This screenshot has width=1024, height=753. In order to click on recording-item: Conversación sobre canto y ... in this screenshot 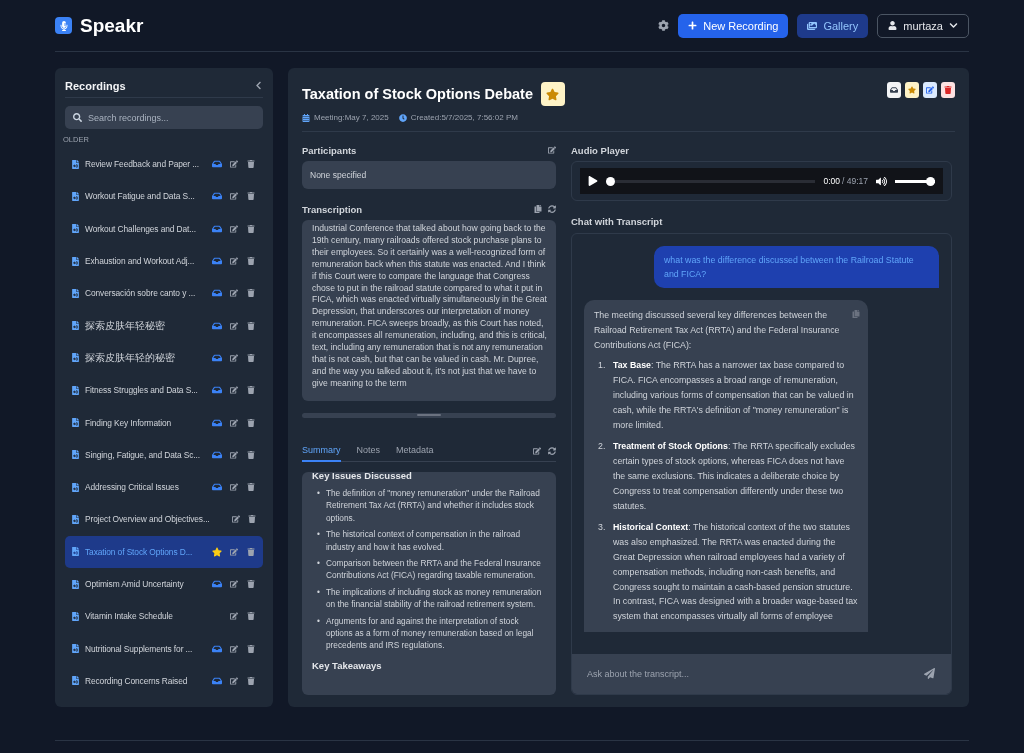, I will do `click(164, 293)`.